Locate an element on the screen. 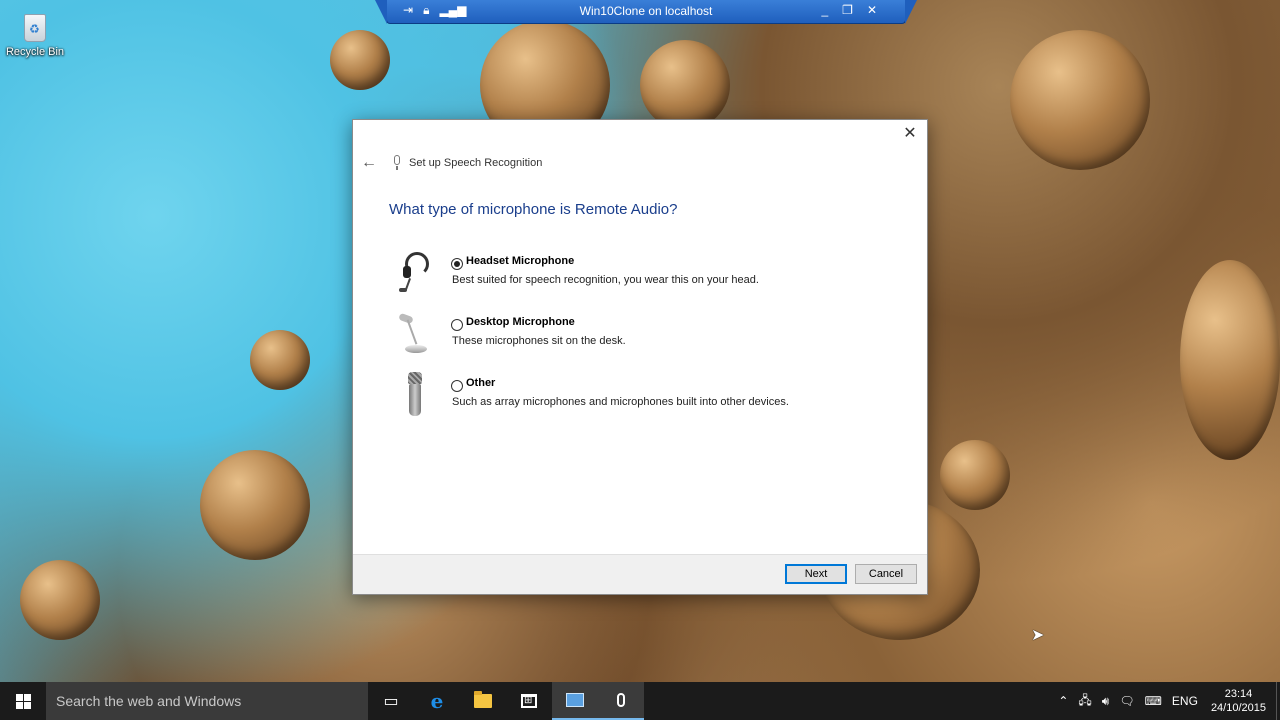  close-icon: ✕ is located at coordinates (872, 10).